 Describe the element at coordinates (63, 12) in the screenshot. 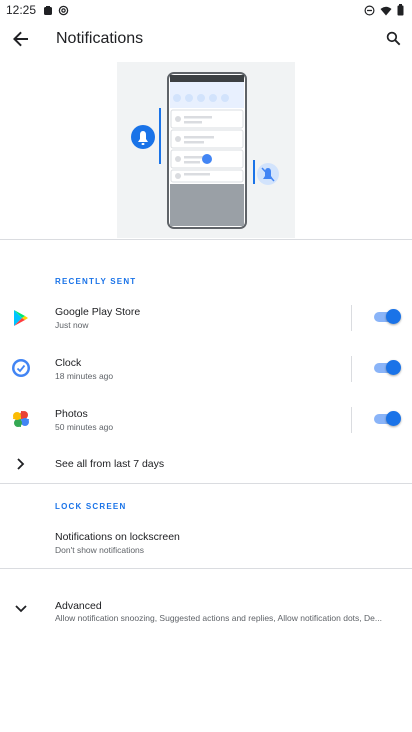

I see `at-sign-icon` at that location.